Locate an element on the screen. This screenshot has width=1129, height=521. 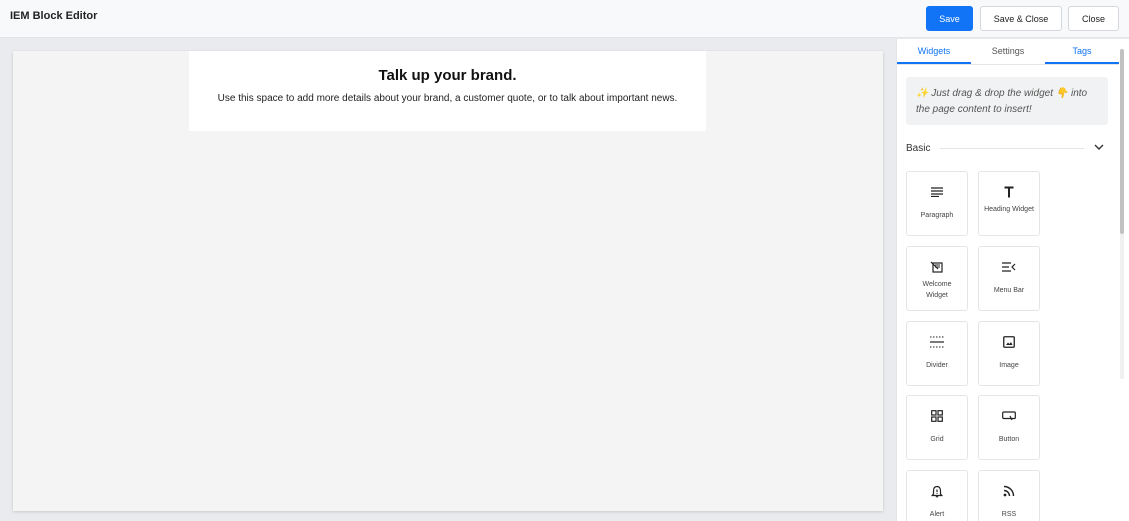
rss-icon is located at coordinates (1009, 491).